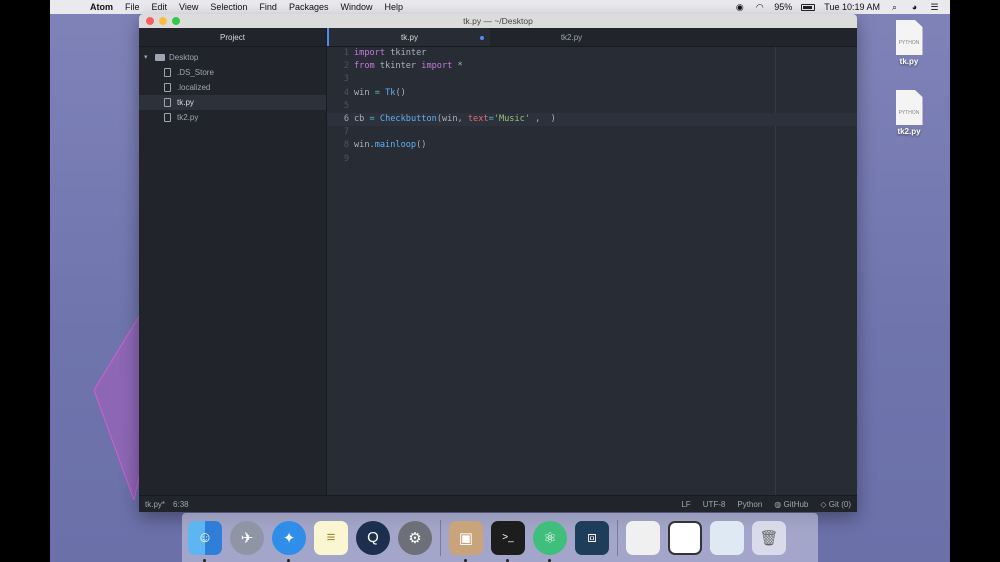 The image size is (1000, 562). I want to click on quicktime-icon: Q, so click(373, 537).